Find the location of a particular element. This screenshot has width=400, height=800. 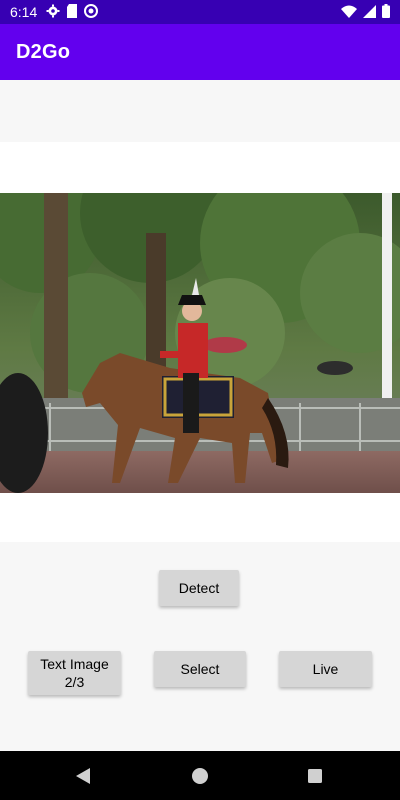

battery-icon is located at coordinates (386, 12).